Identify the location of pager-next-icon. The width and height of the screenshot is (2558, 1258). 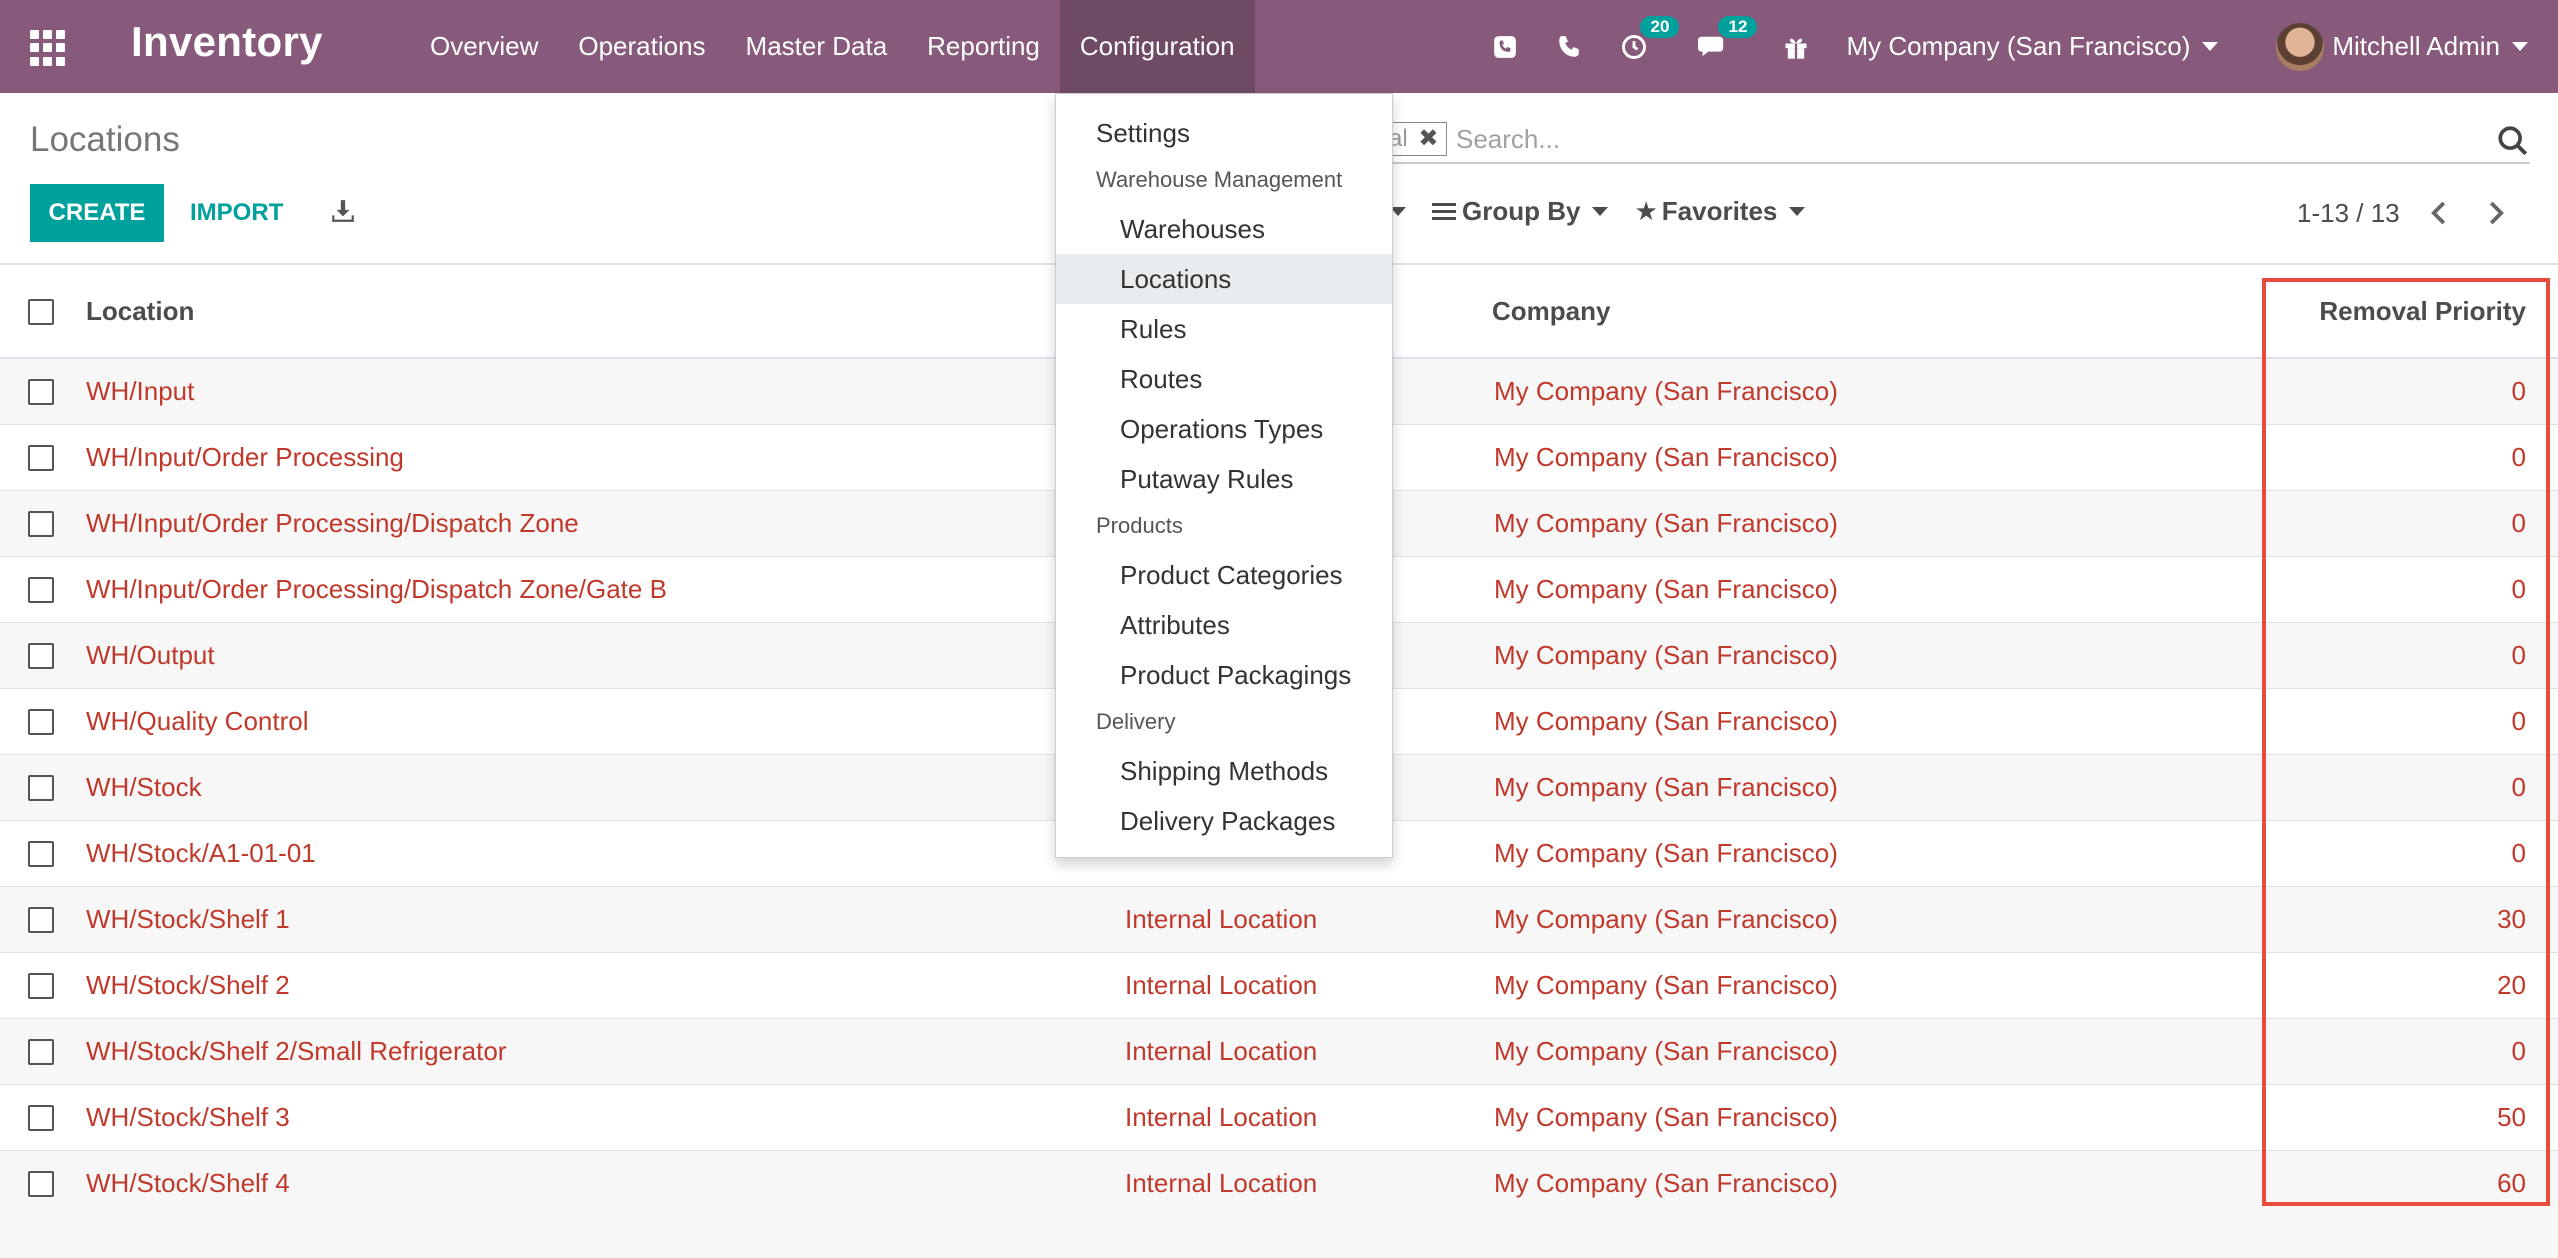
(2495, 213).